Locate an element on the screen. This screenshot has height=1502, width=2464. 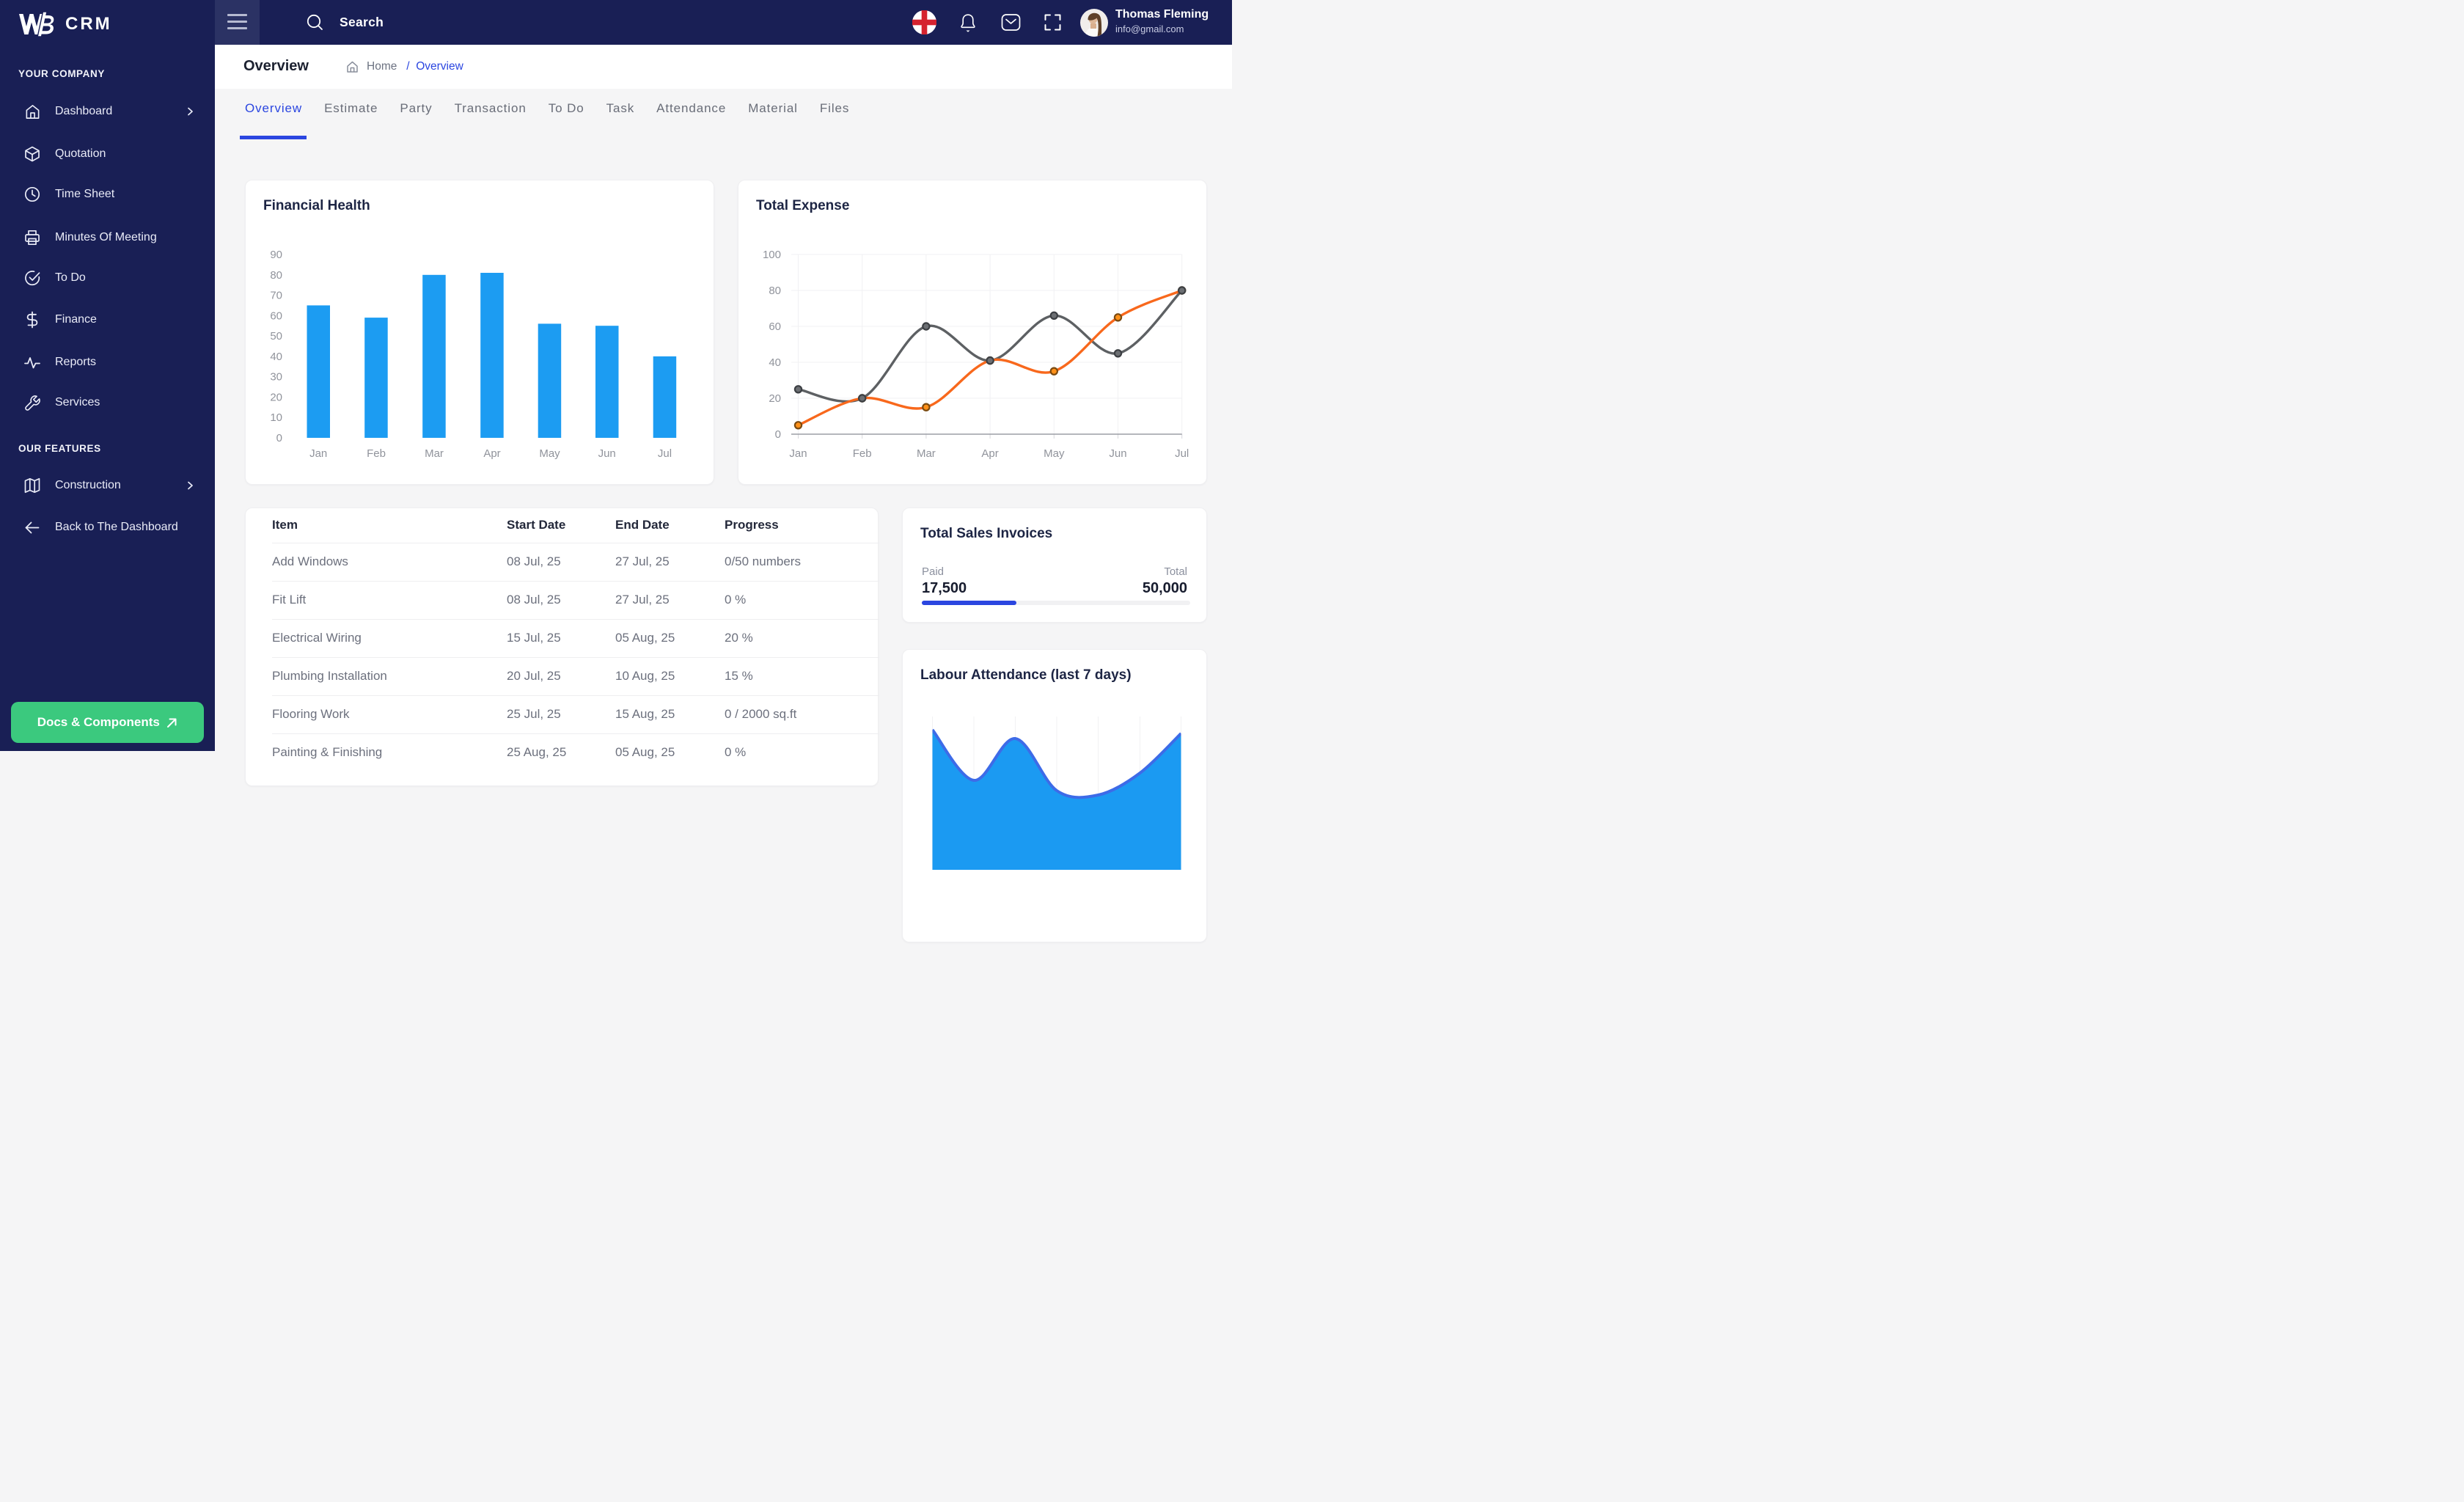
svg-text: 100 is located at coordinates (772, 255).